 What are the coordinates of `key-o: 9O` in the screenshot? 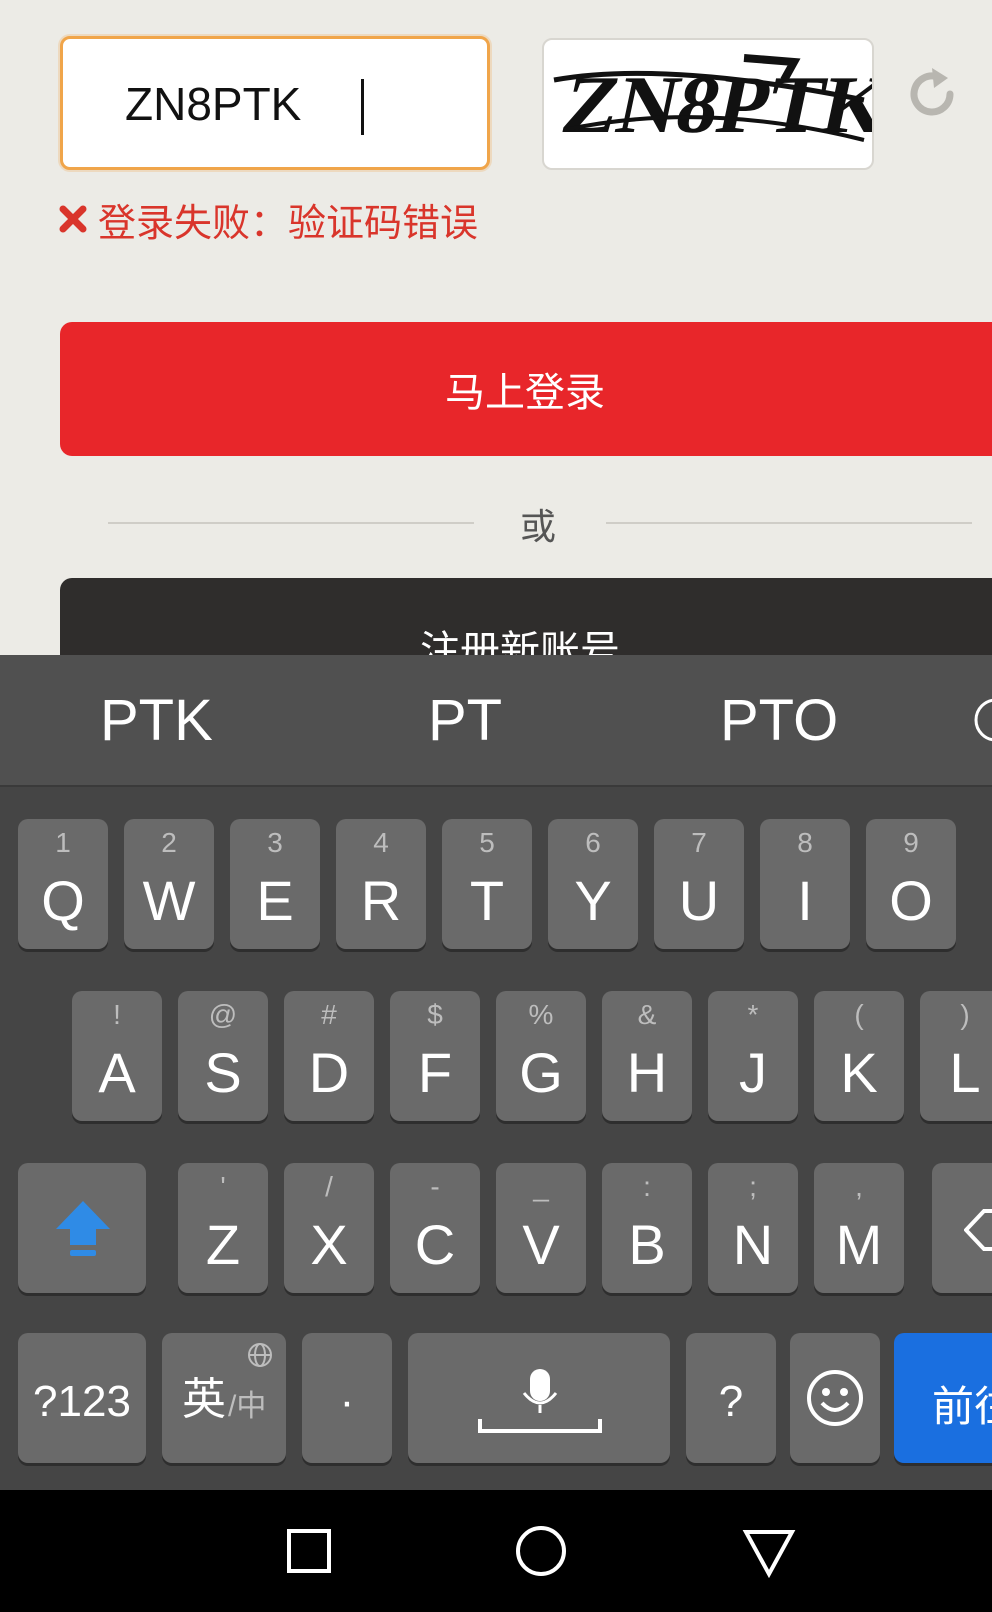 It's located at (911, 884).